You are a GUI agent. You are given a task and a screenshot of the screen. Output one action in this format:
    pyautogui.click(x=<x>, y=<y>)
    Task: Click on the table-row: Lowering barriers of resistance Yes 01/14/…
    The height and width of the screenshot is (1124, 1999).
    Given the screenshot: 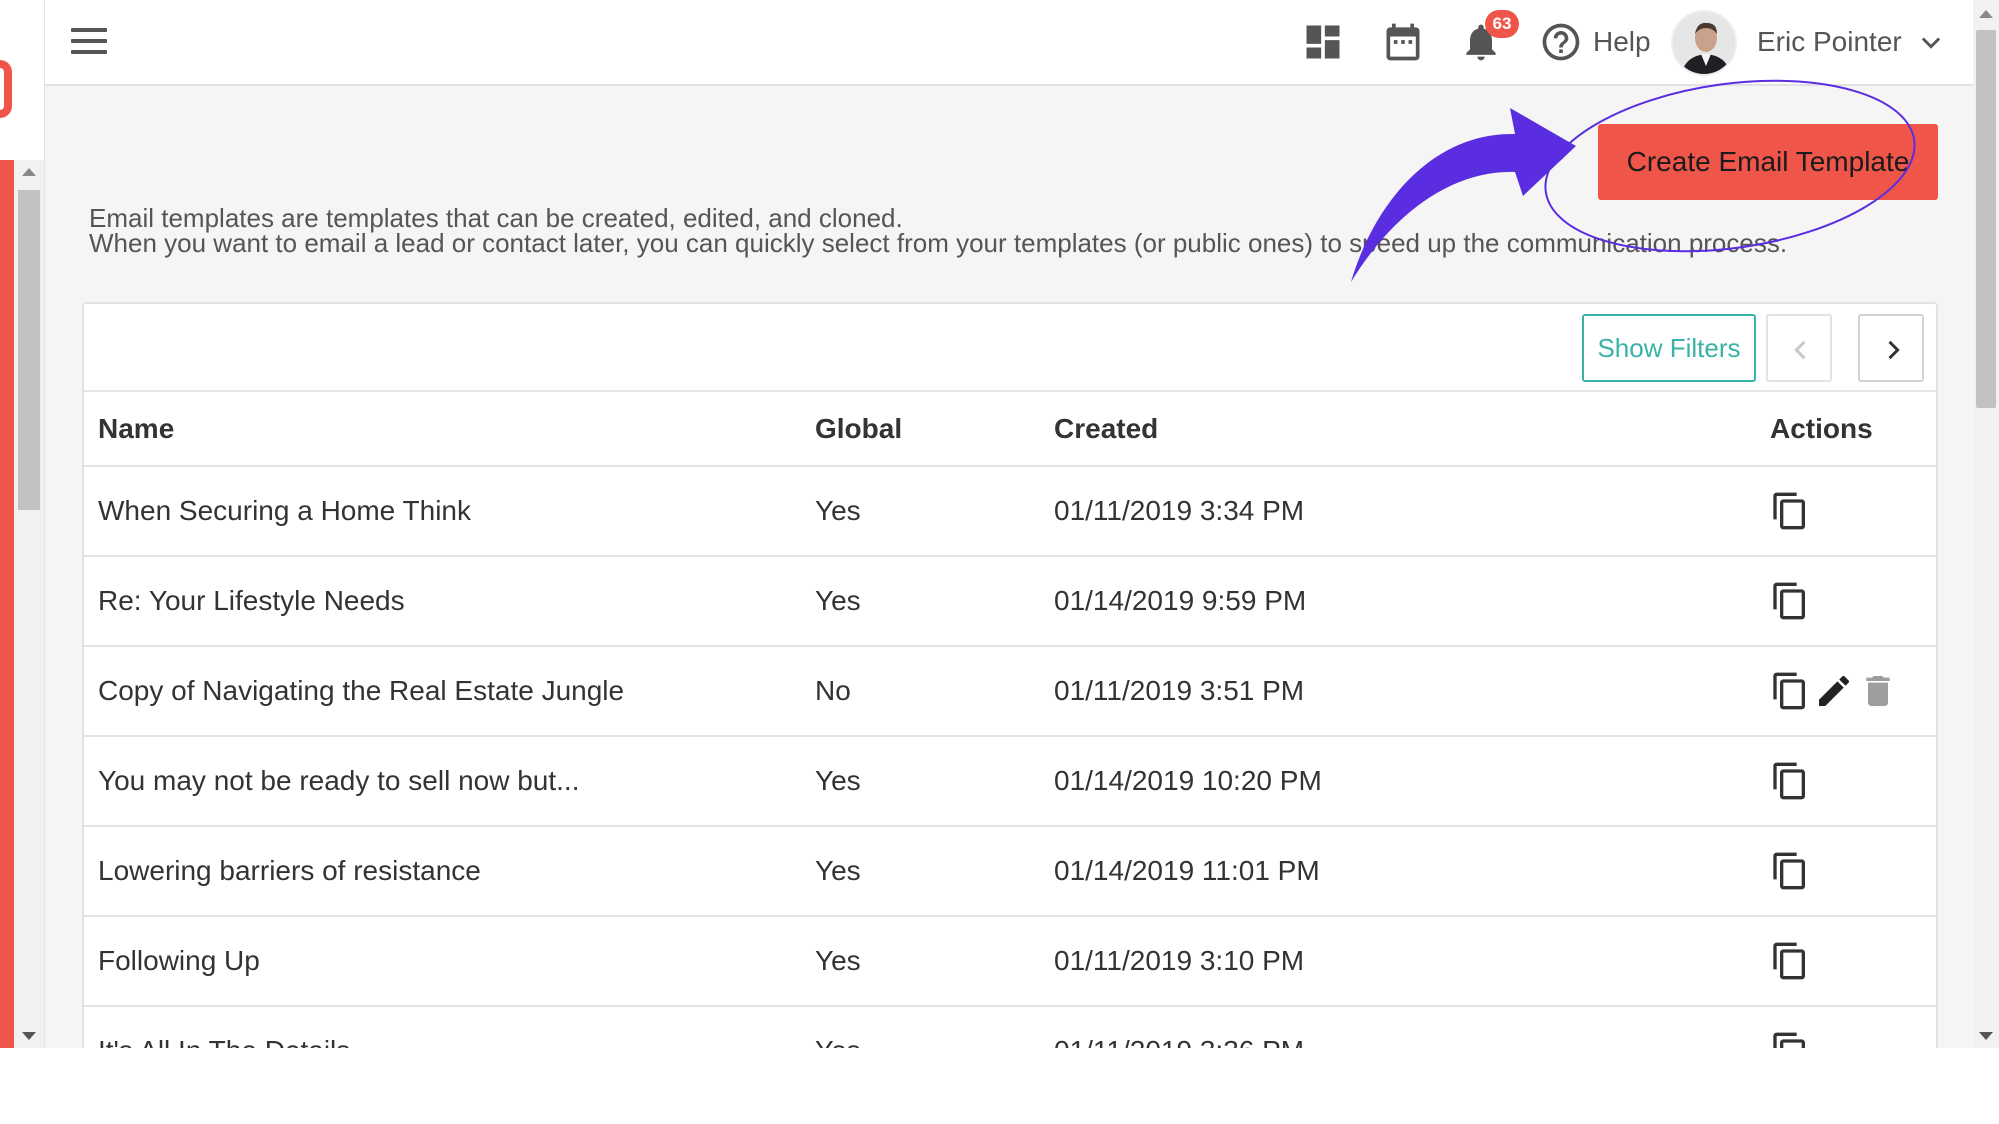 What is the action you would take?
    pyautogui.click(x=1010, y=871)
    